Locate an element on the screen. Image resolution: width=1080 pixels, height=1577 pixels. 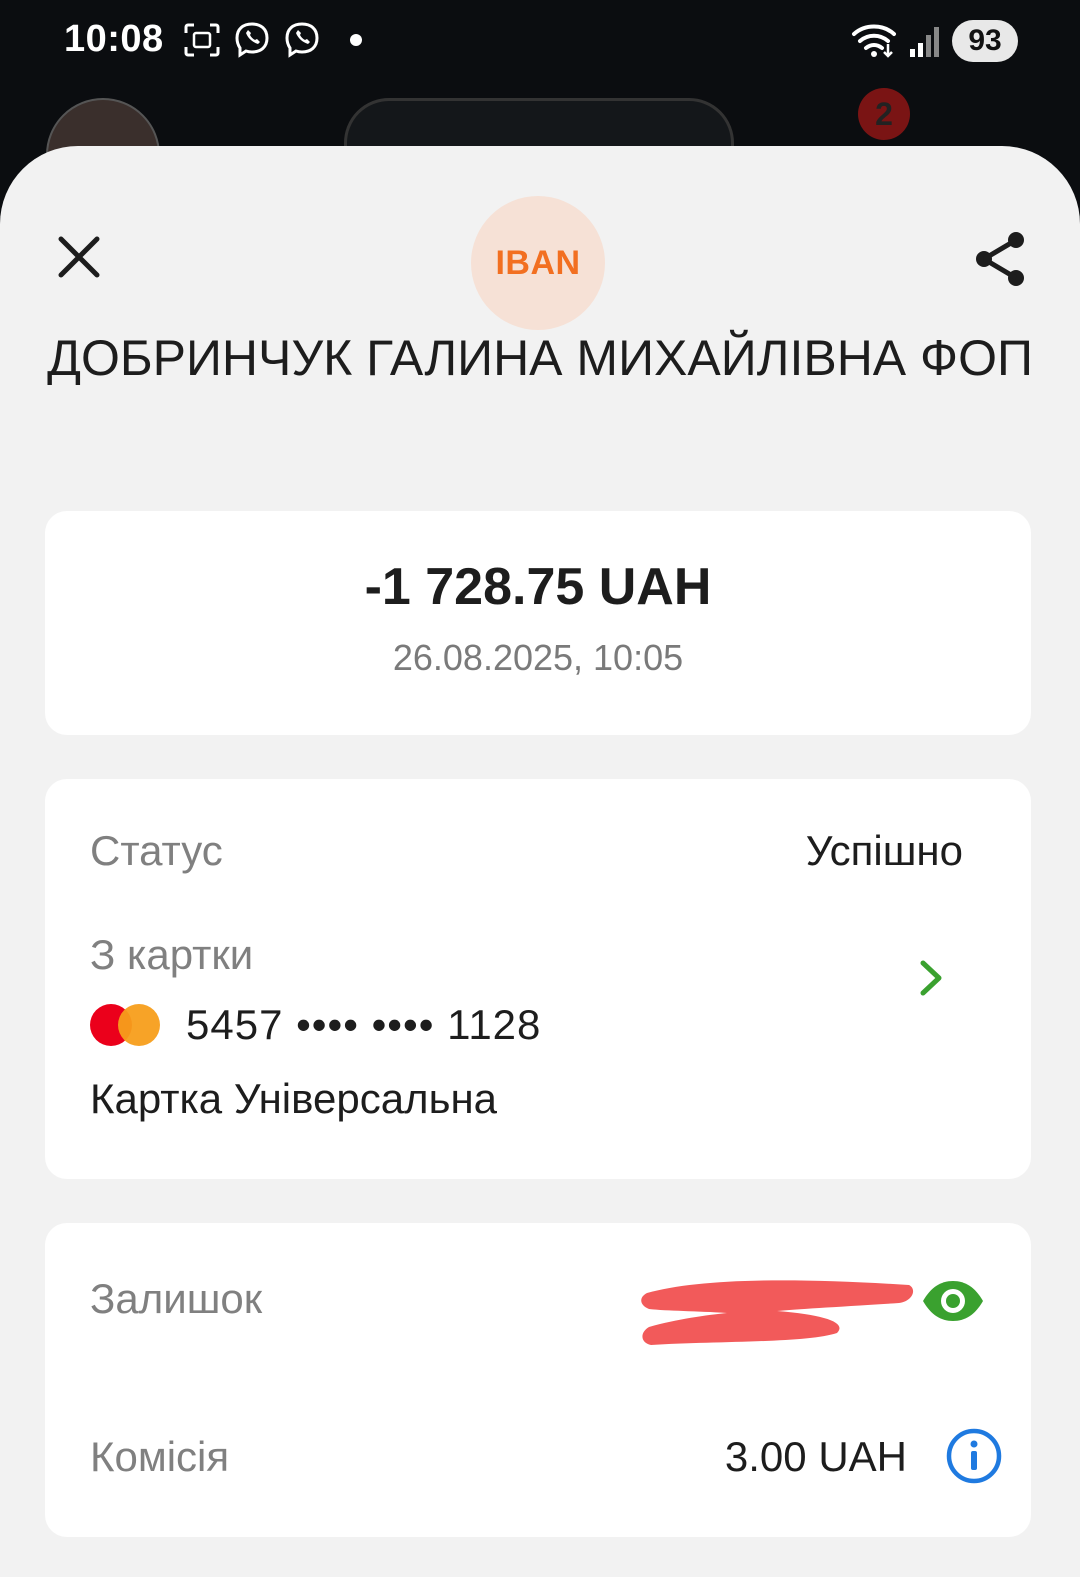
status-time: 10:08 is located at coordinates (114, 39).